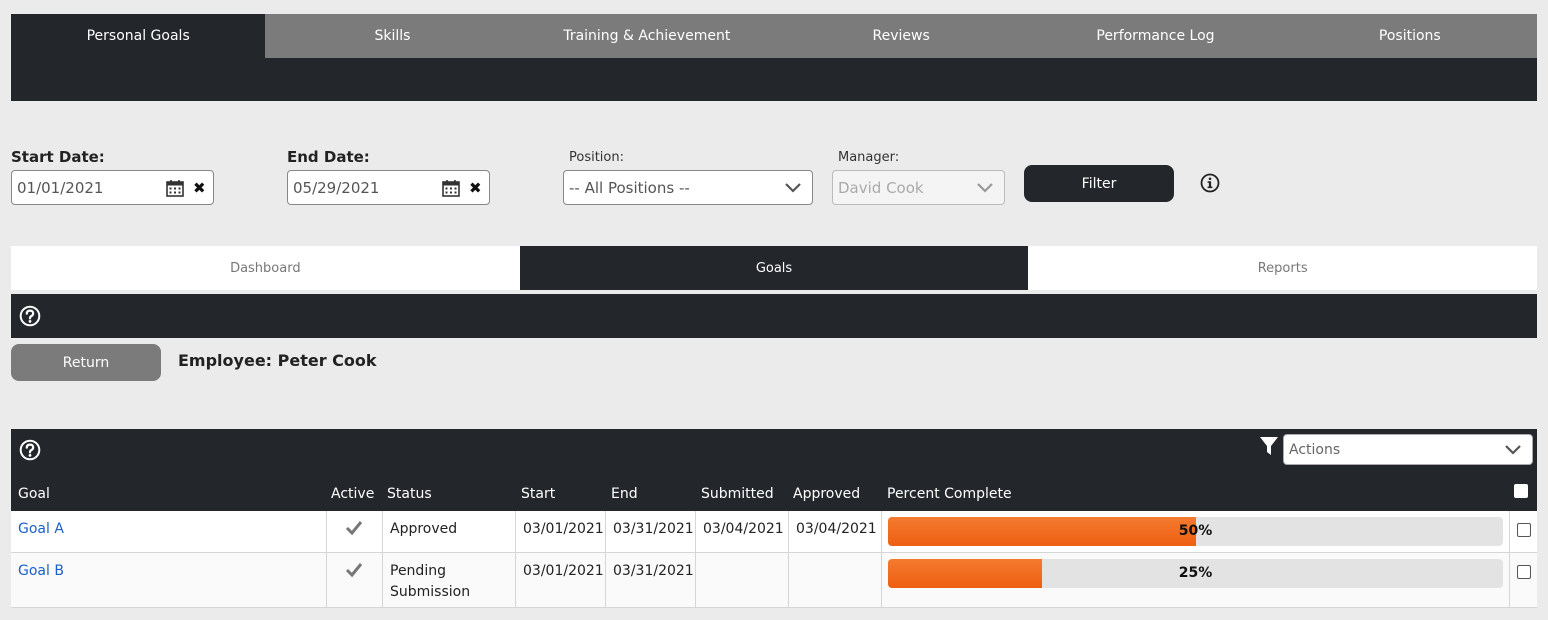 This screenshot has width=1548, height=620. I want to click on col-submitted: Submitted, so click(737, 494).